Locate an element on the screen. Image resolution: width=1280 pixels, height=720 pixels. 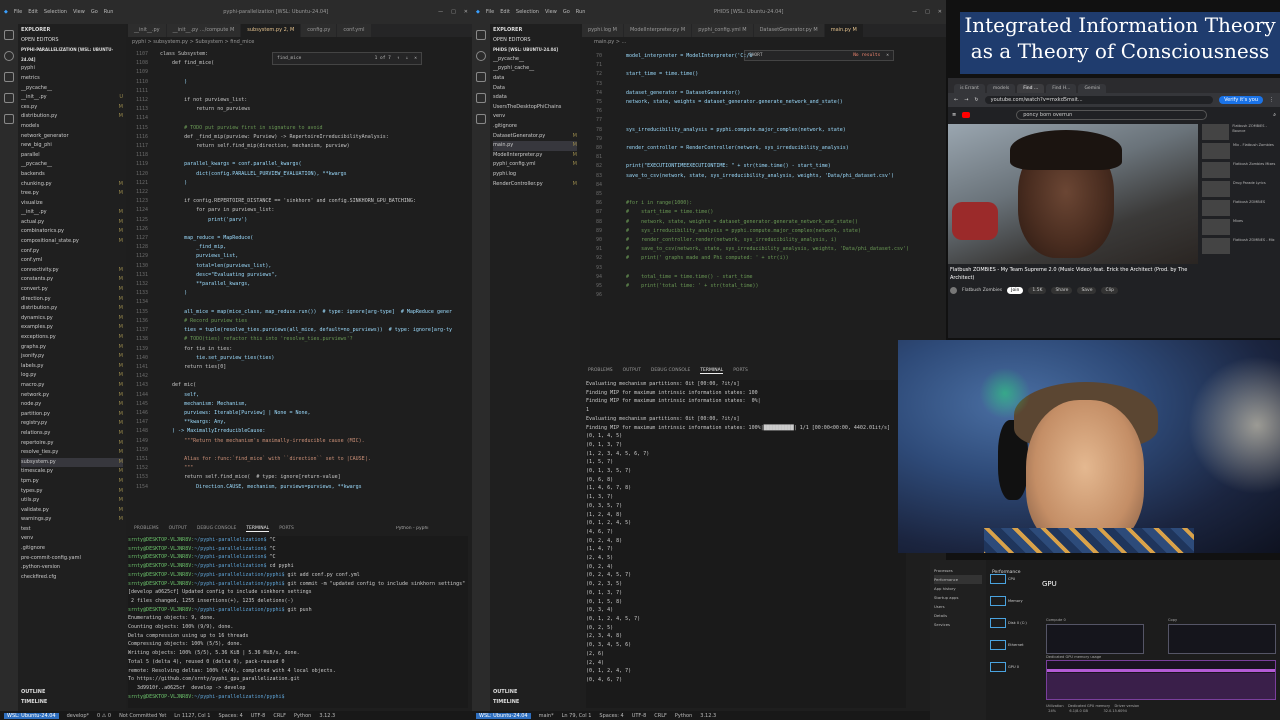
panel-tab: DEBUG CONSOLE is located at coordinates (670, 371).